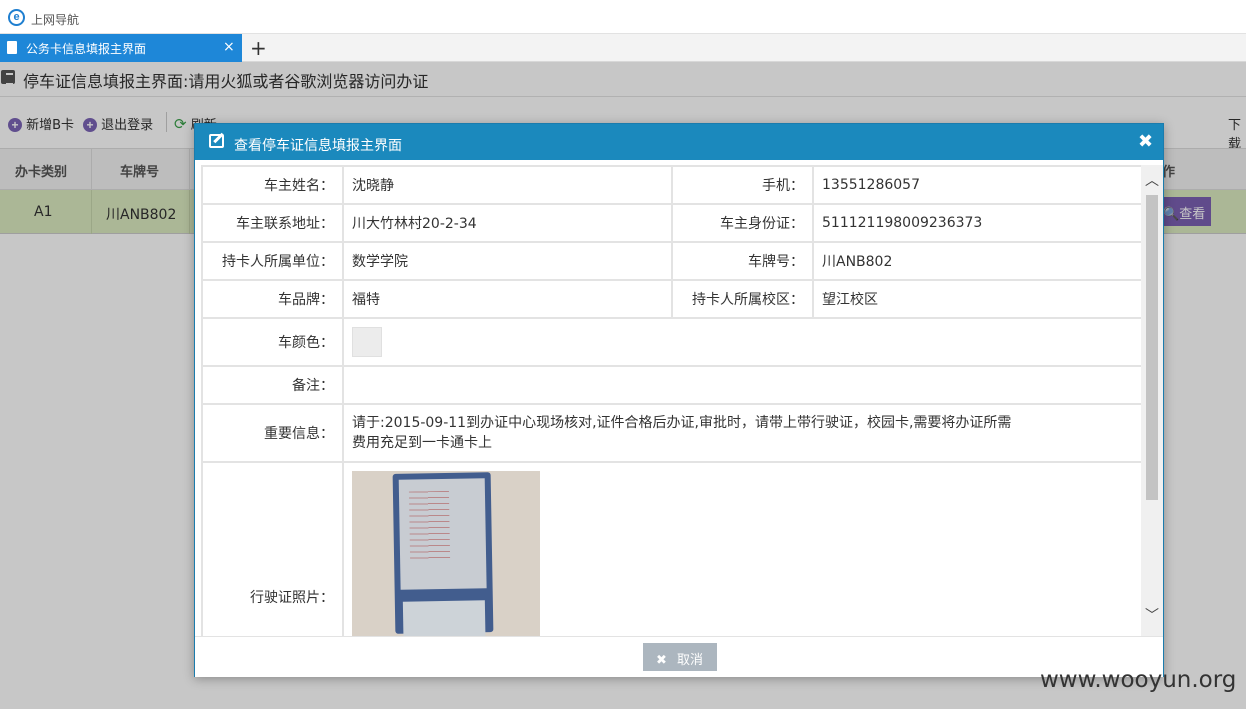 This screenshot has height=709, width=1246. I want to click on chevron-down-icon: ﹀, so click(1152, 615).